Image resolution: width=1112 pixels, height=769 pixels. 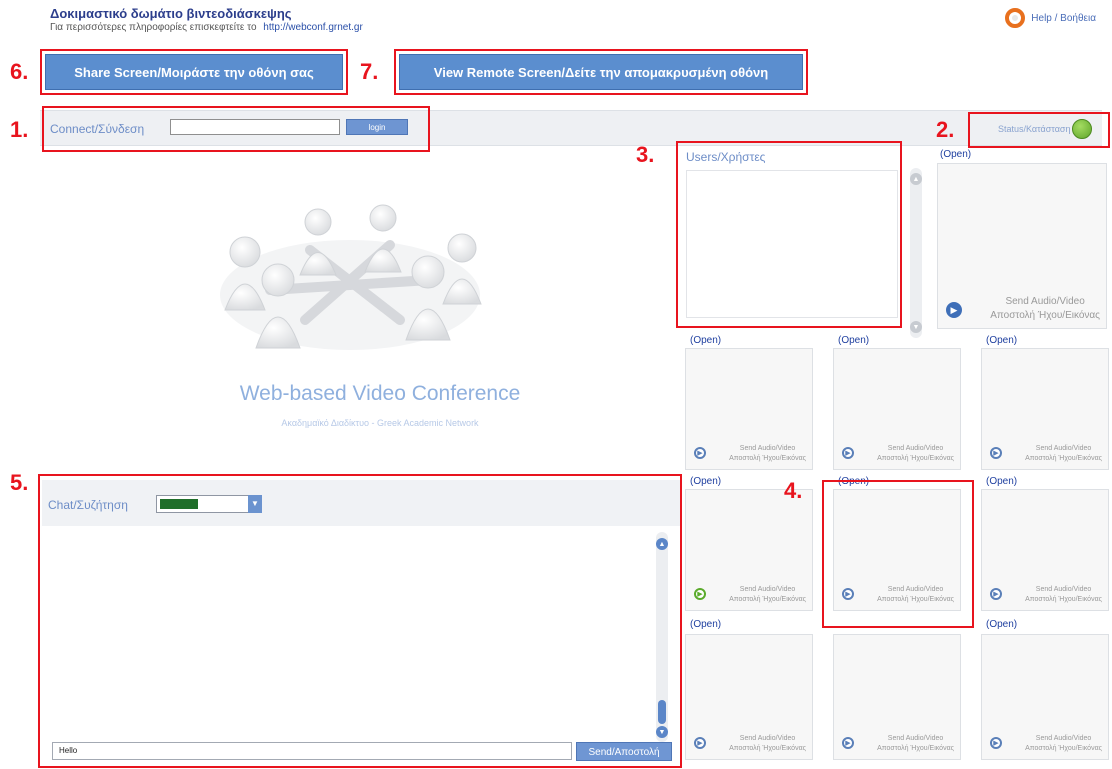 I want to click on users-list, so click(x=792, y=244).